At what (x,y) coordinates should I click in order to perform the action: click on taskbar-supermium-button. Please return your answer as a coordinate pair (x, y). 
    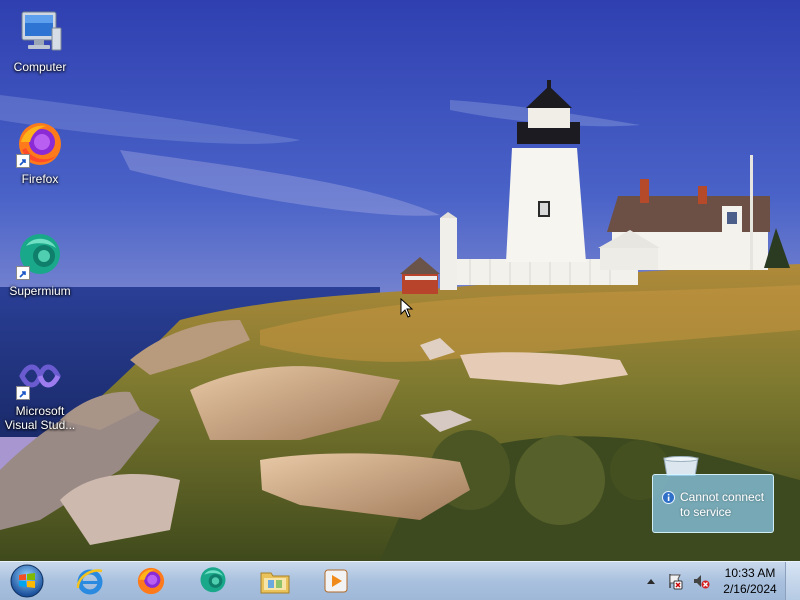
    Looking at the image, I should click on (213, 581).